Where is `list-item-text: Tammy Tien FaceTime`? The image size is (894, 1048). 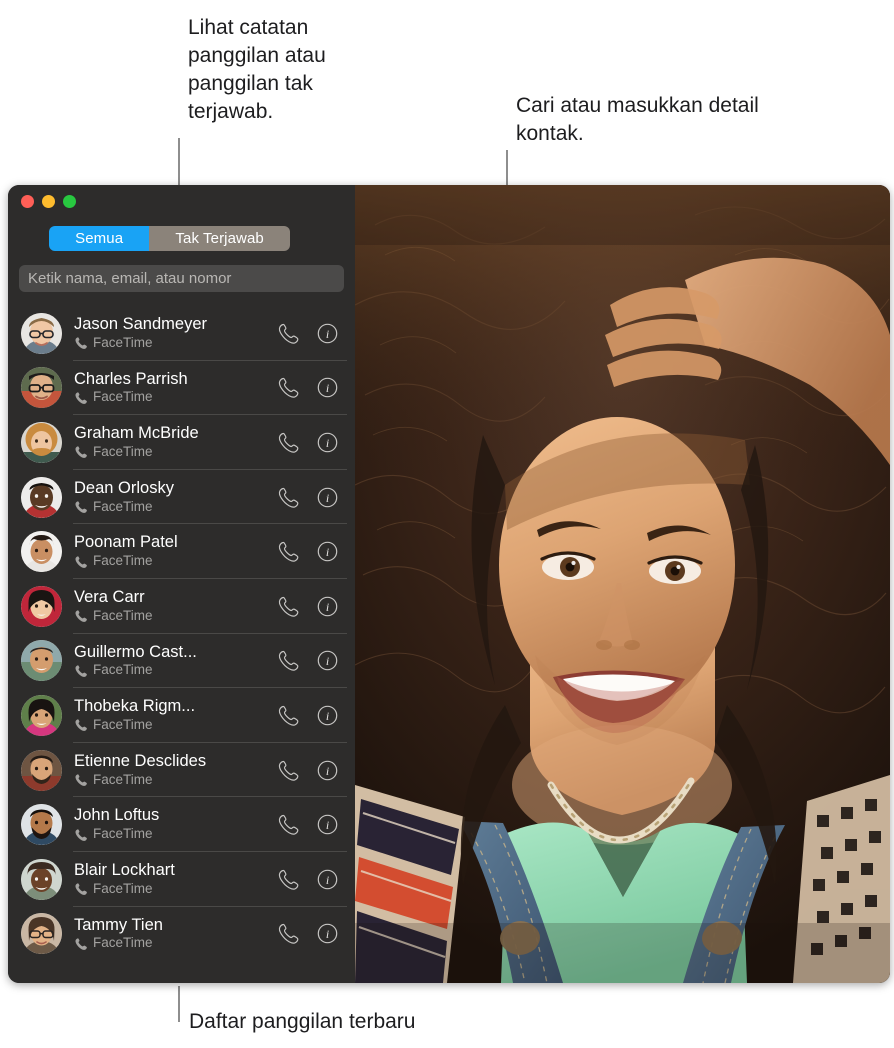
list-item-text: Tammy Tien FaceTime is located at coordinates (169, 934).